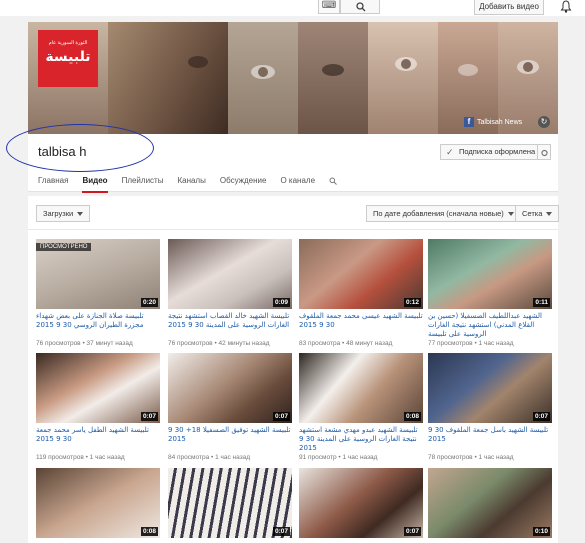 The height and width of the screenshot is (543, 585). What do you see at coordinates (95, 184) in the screenshot?
I see `tab-videos: Видео` at bounding box center [95, 184].